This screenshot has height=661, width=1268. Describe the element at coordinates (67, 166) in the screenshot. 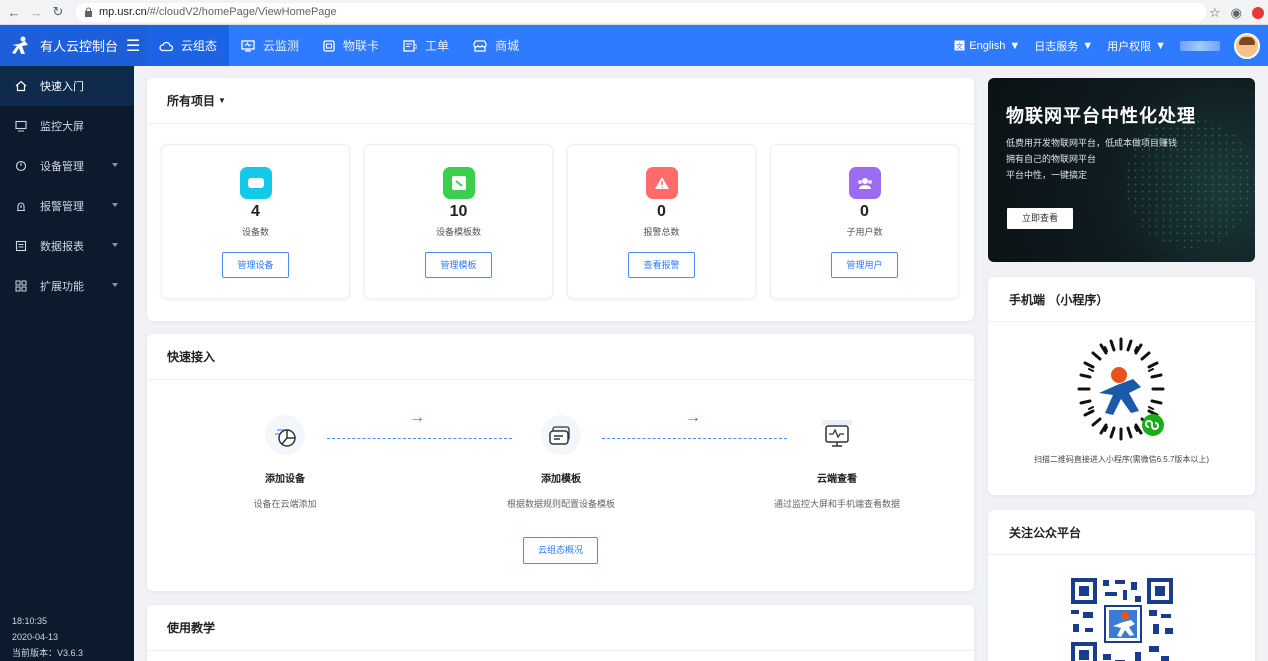

I see `sidebar-item-device-mgmt: 设备管理` at that location.